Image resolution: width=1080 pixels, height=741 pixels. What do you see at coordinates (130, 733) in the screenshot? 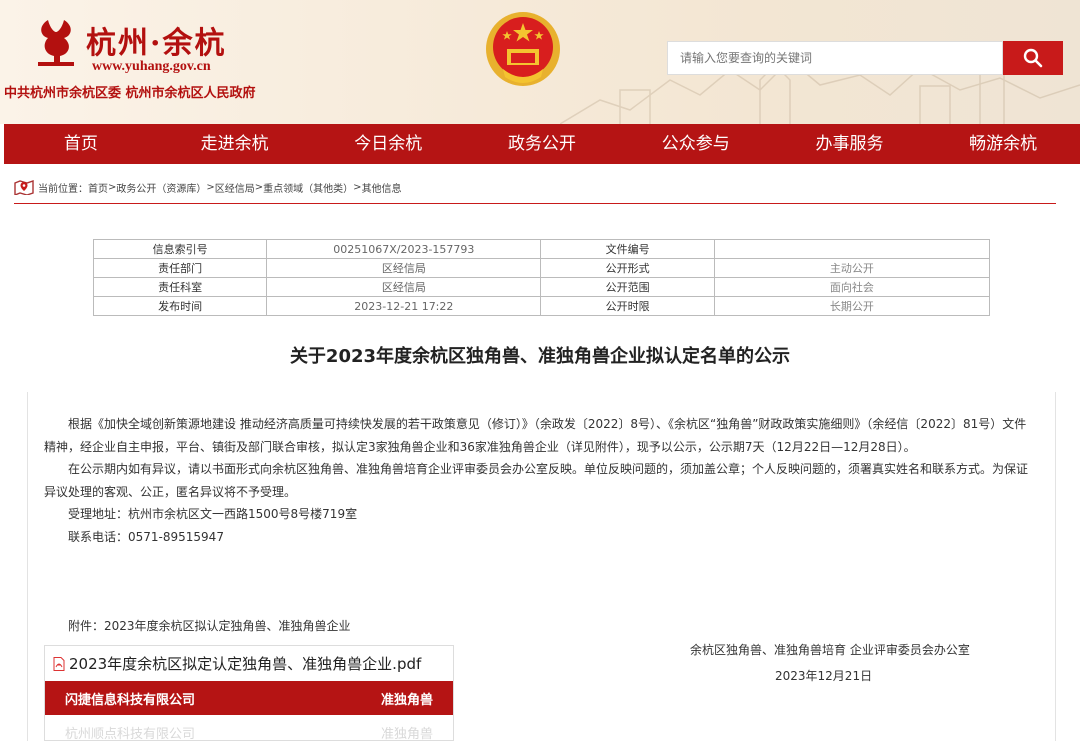
I see `company-name: 杭州顺点科技有限公司` at bounding box center [130, 733].